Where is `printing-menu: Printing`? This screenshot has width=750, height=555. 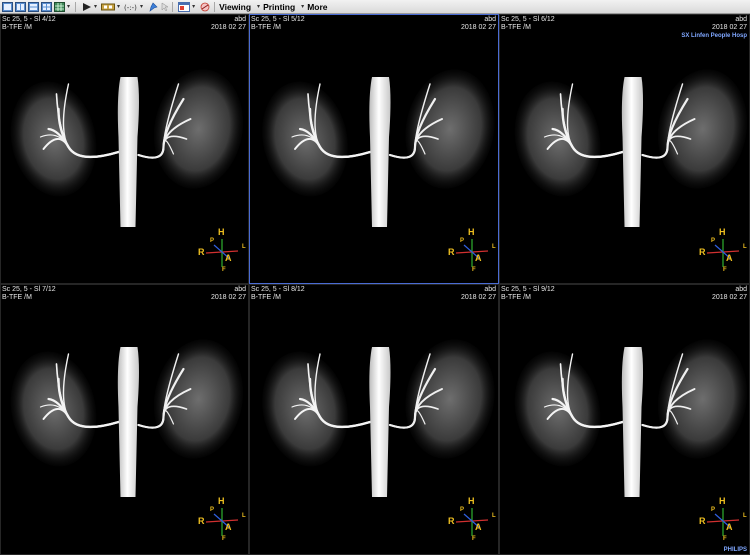 printing-menu: Printing is located at coordinates (279, 7).